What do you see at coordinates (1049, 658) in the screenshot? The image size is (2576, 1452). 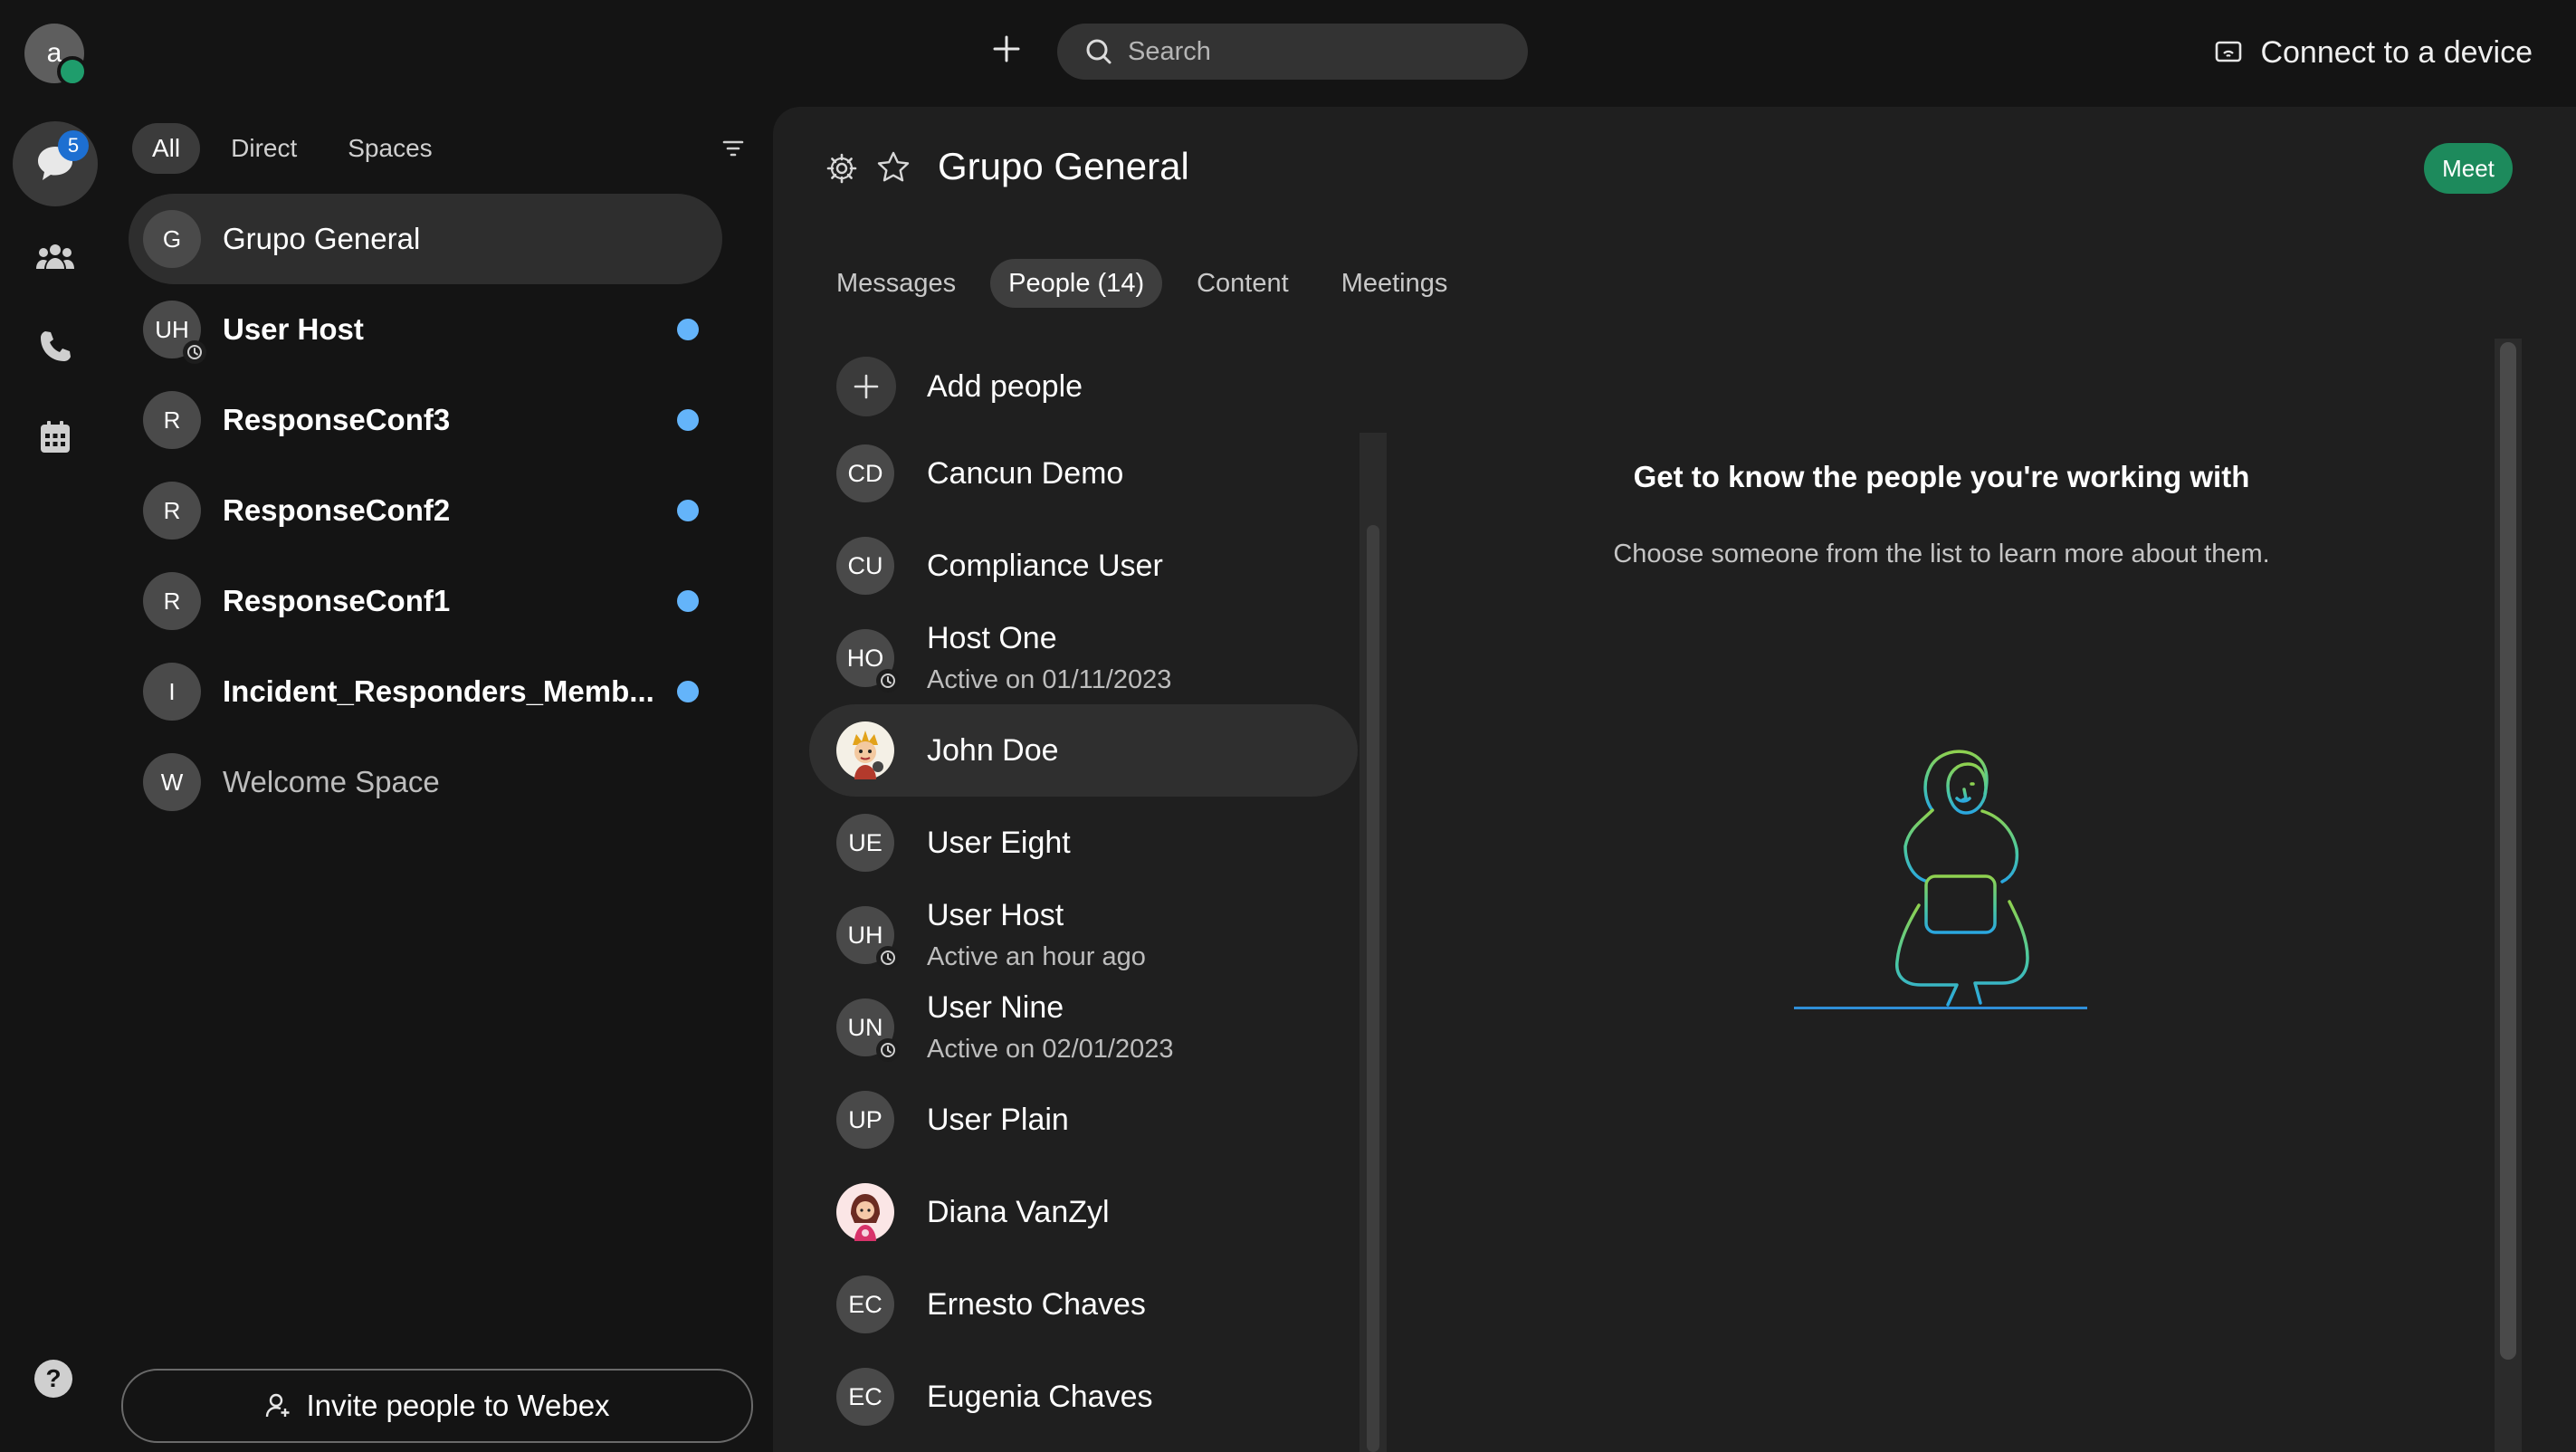 I see `person-text: Host One Active on 01/11/2023` at bounding box center [1049, 658].